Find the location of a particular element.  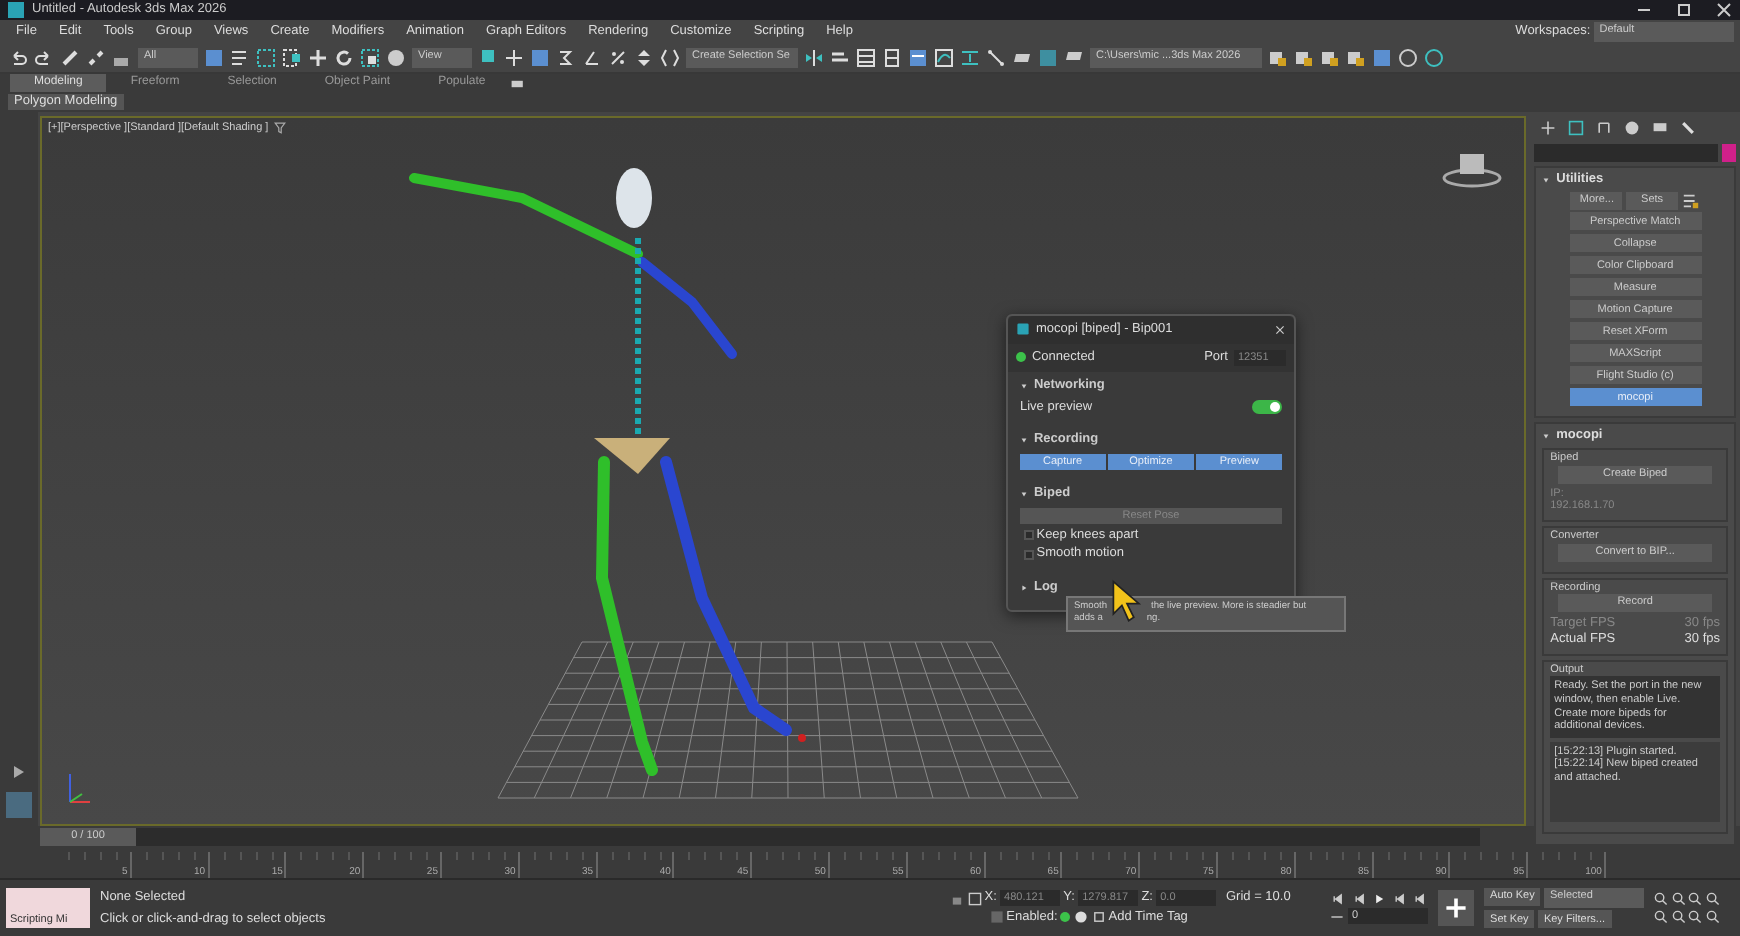

plugin-icon is located at coordinates (1022, 329).